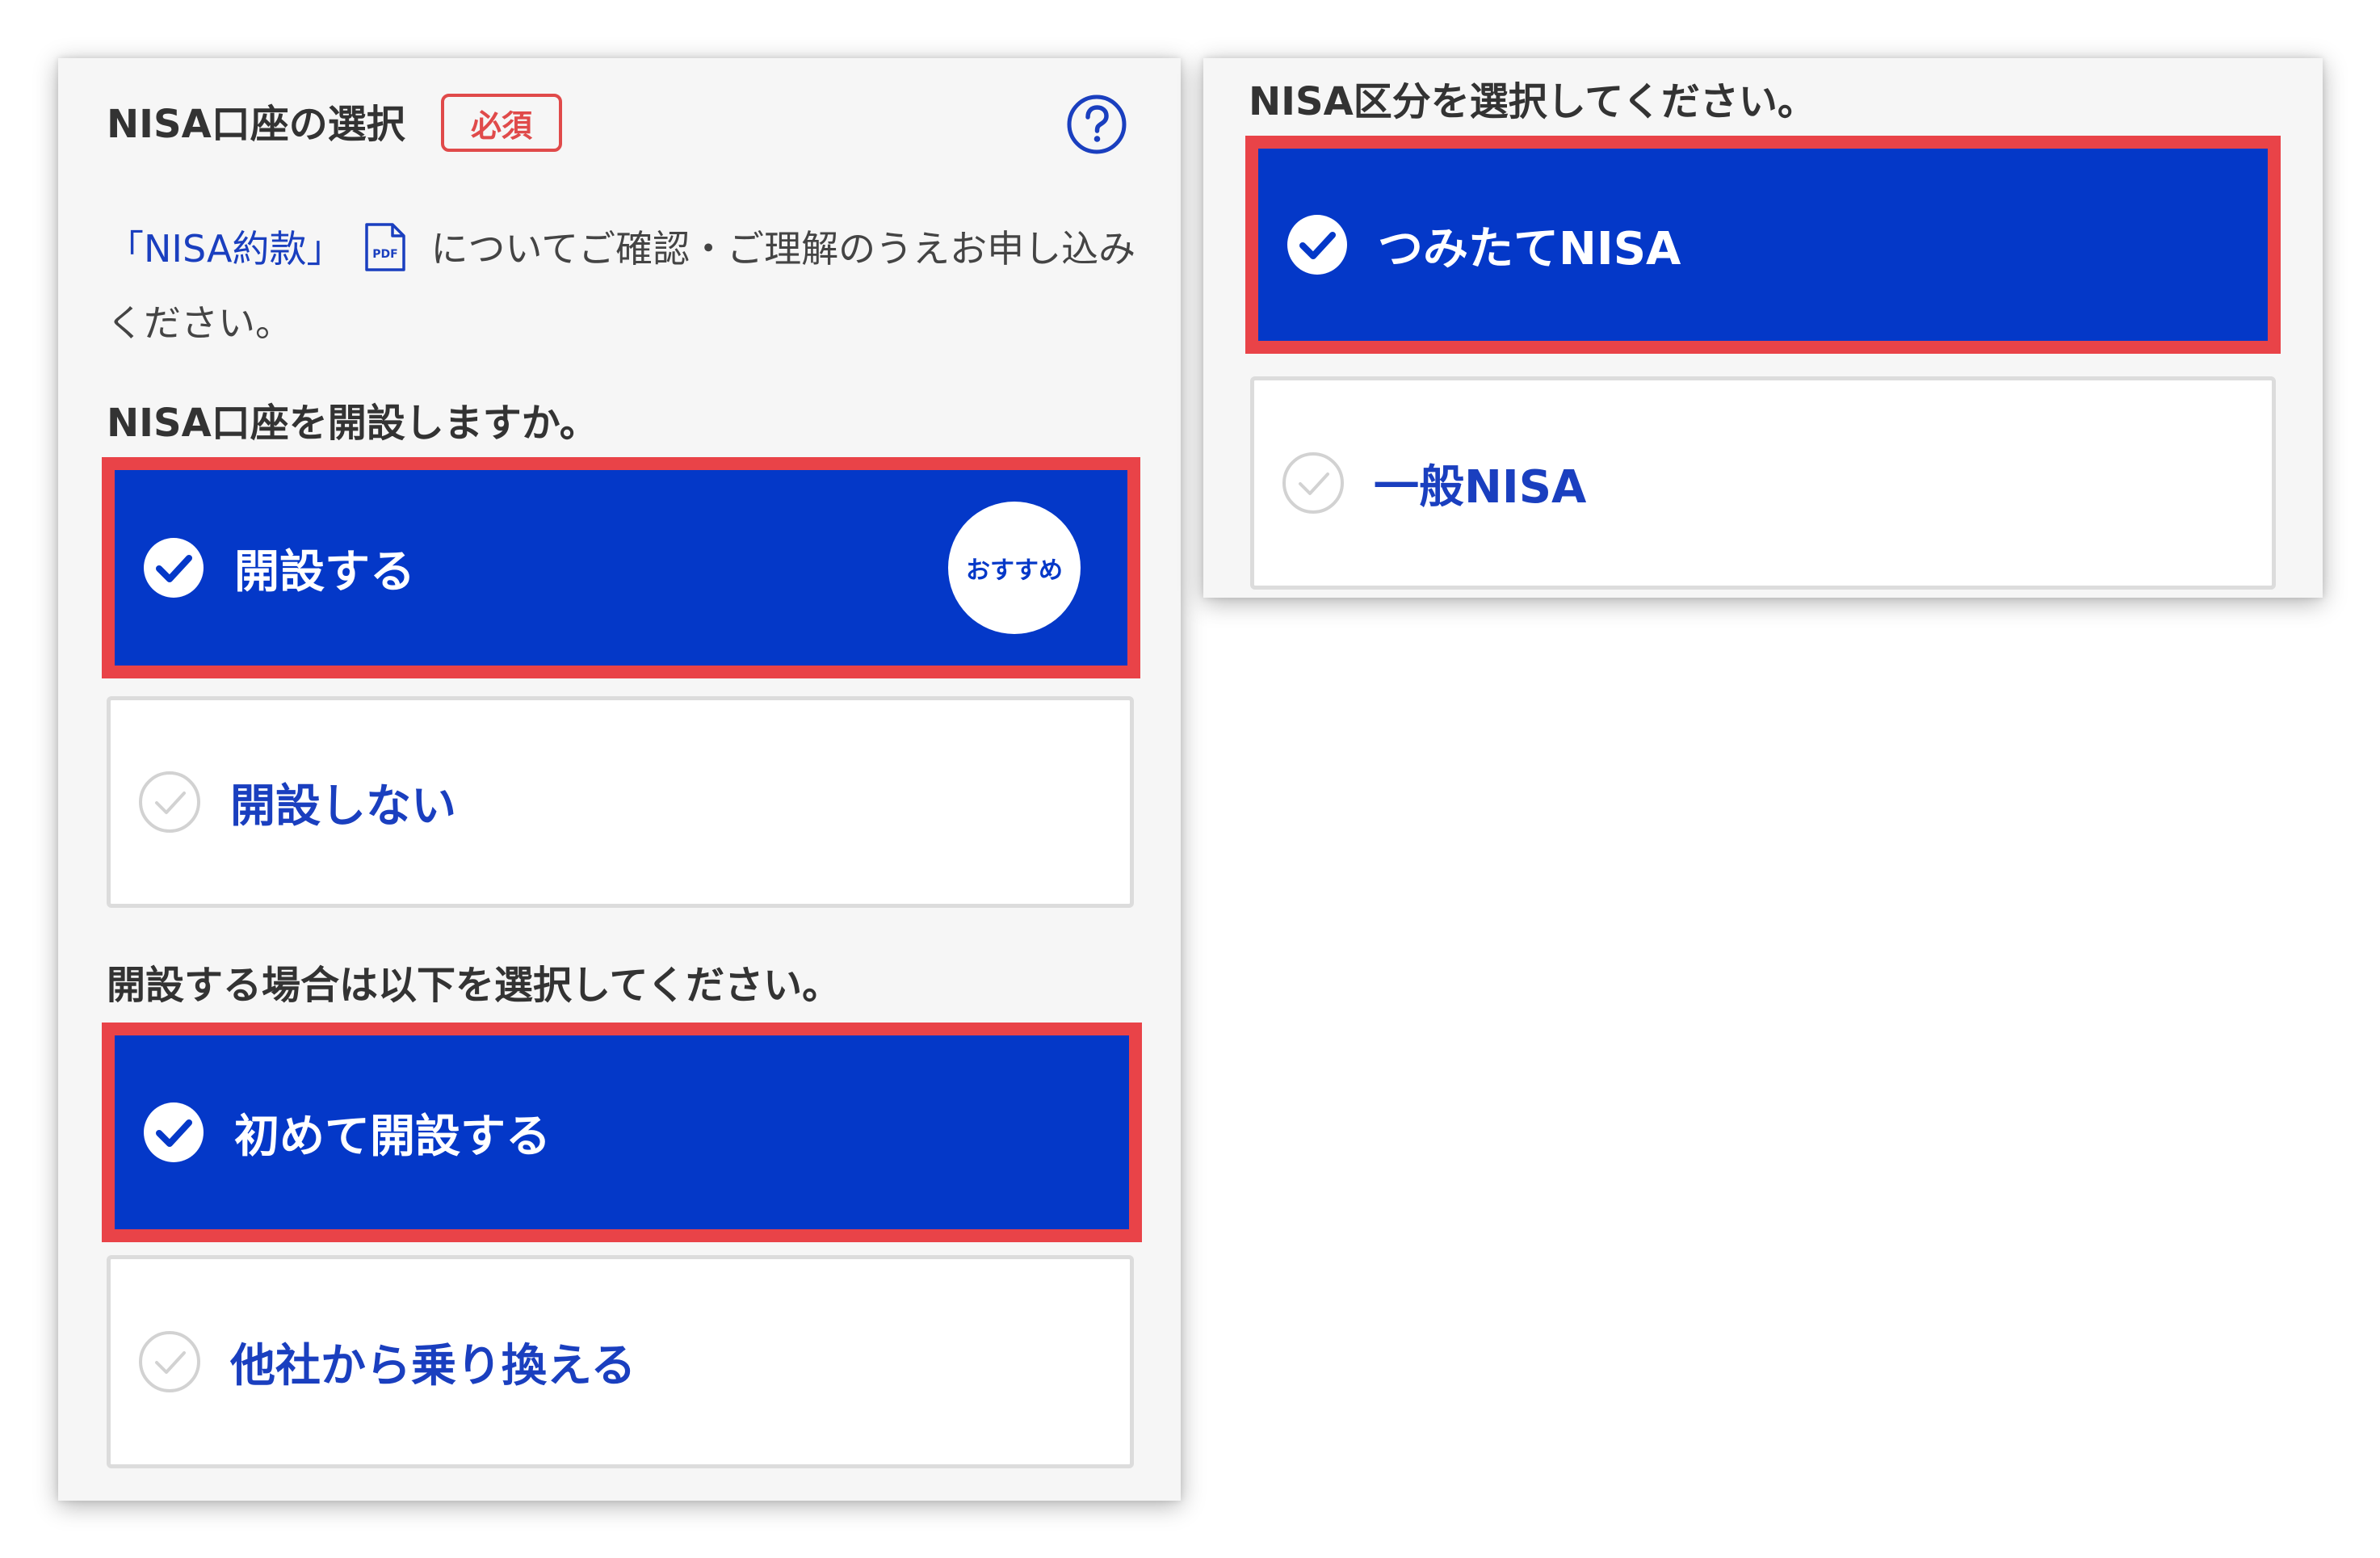  What do you see at coordinates (621, 568) in the screenshot?
I see `option-open: 開設する おすすめ` at bounding box center [621, 568].